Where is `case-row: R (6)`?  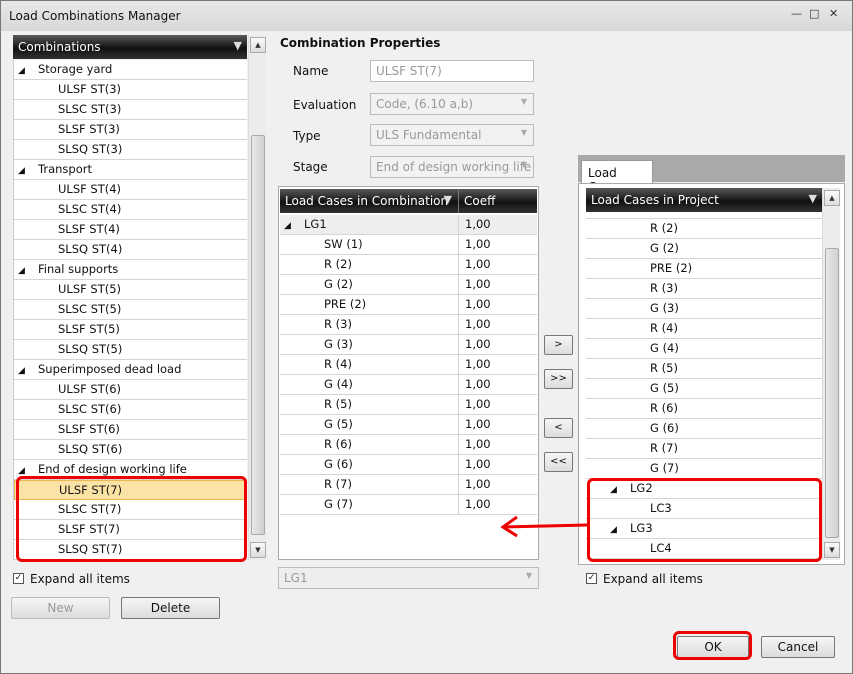
case-row: R (6) is located at coordinates (704, 409).